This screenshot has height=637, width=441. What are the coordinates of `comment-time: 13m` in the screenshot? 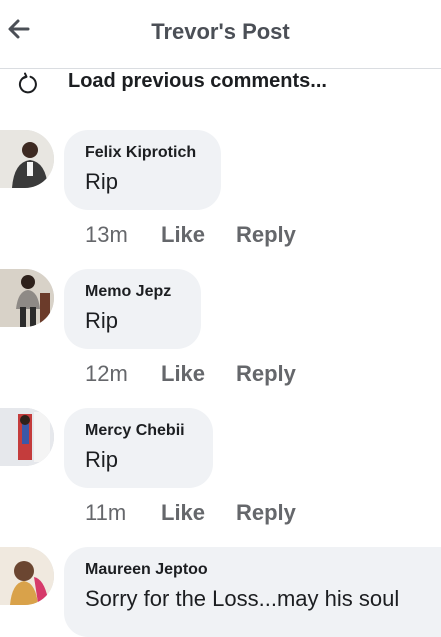 It's located at (106, 235).